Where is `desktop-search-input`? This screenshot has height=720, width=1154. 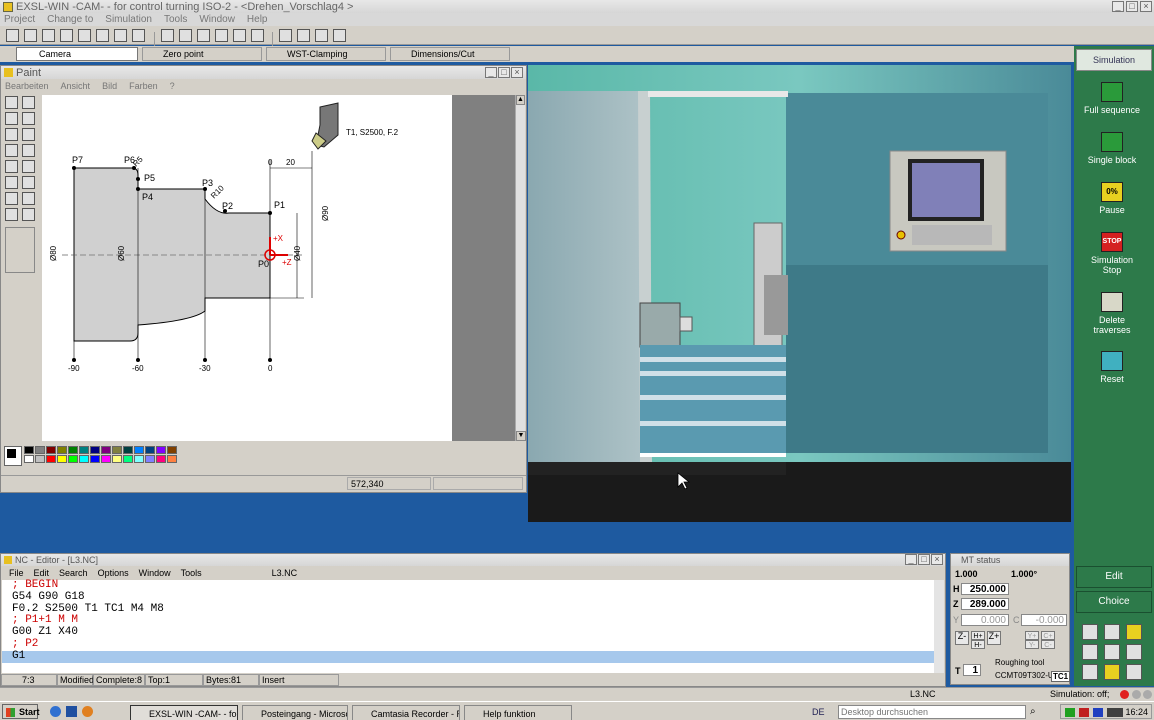
desktop-search-input is located at coordinates (932, 712).